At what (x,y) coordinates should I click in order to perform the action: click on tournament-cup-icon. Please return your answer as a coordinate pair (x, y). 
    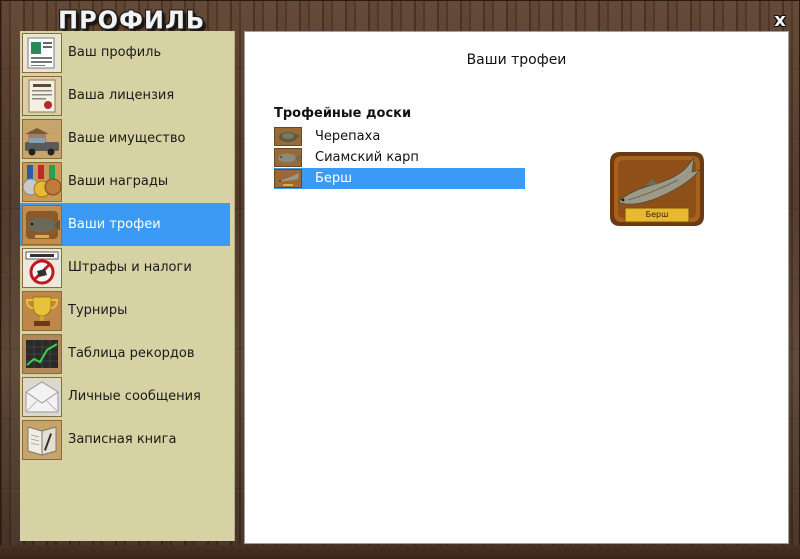
    Looking at the image, I should click on (42, 310).